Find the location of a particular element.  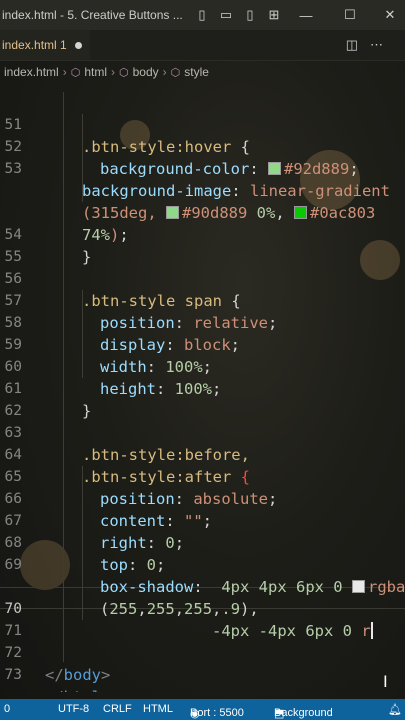

maximize-icon: ☐ is located at coordinates (350, 15).